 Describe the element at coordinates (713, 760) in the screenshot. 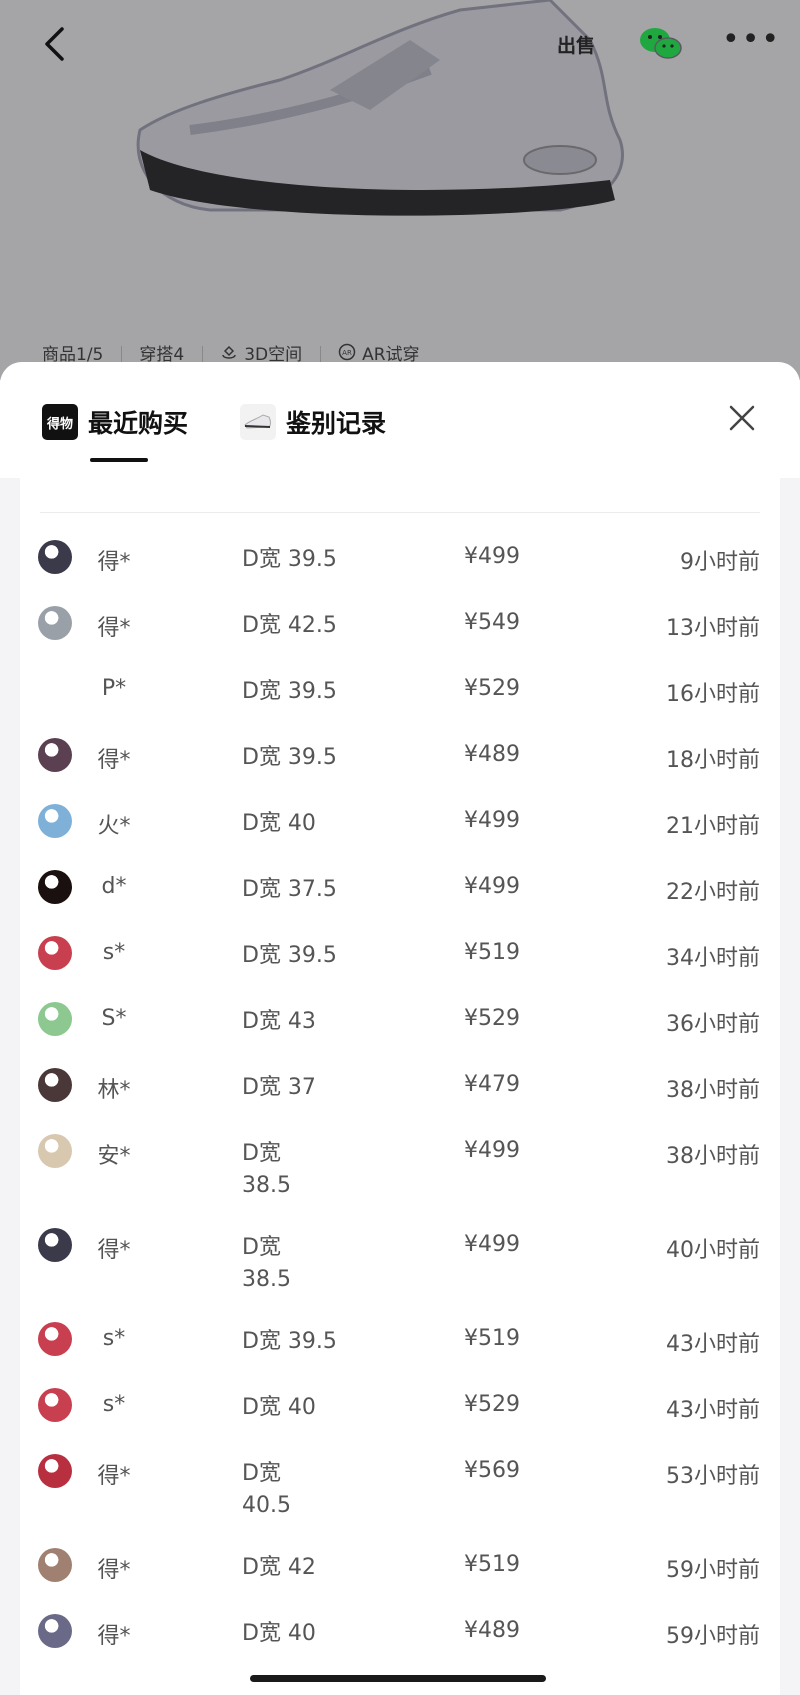

I see `time-ago-label: 18小时前` at that location.